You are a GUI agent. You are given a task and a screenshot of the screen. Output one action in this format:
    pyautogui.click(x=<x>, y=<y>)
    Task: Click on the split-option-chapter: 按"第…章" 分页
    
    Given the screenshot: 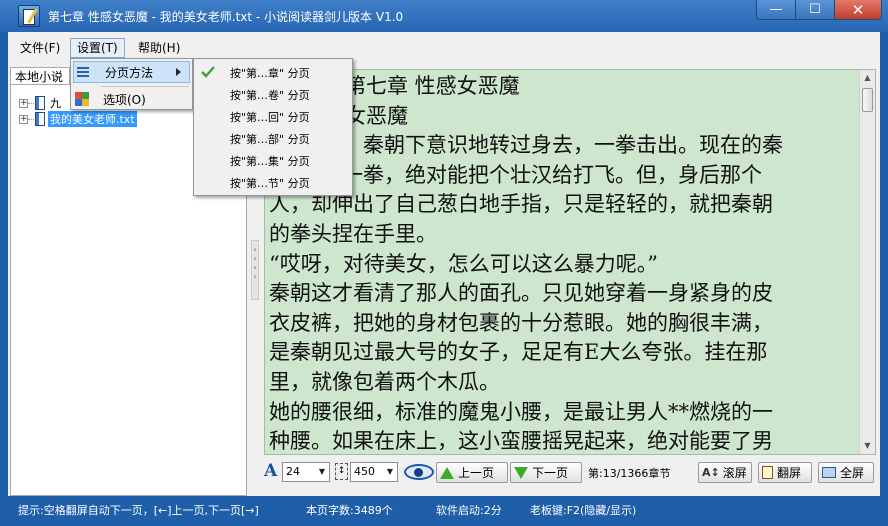 What is the action you would take?
    pyautogui.click(x=273, y=73)
    